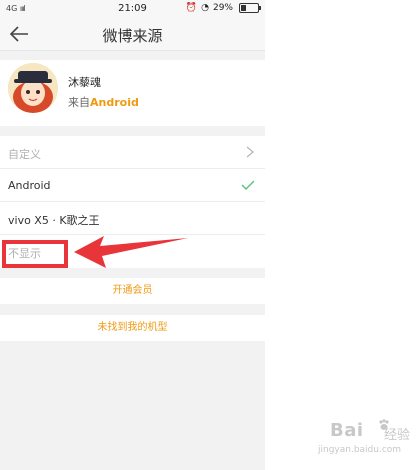  Describe the element at coordinates (205, 8) in the screenshot. I see `wifi-icon: ◔` at that location.